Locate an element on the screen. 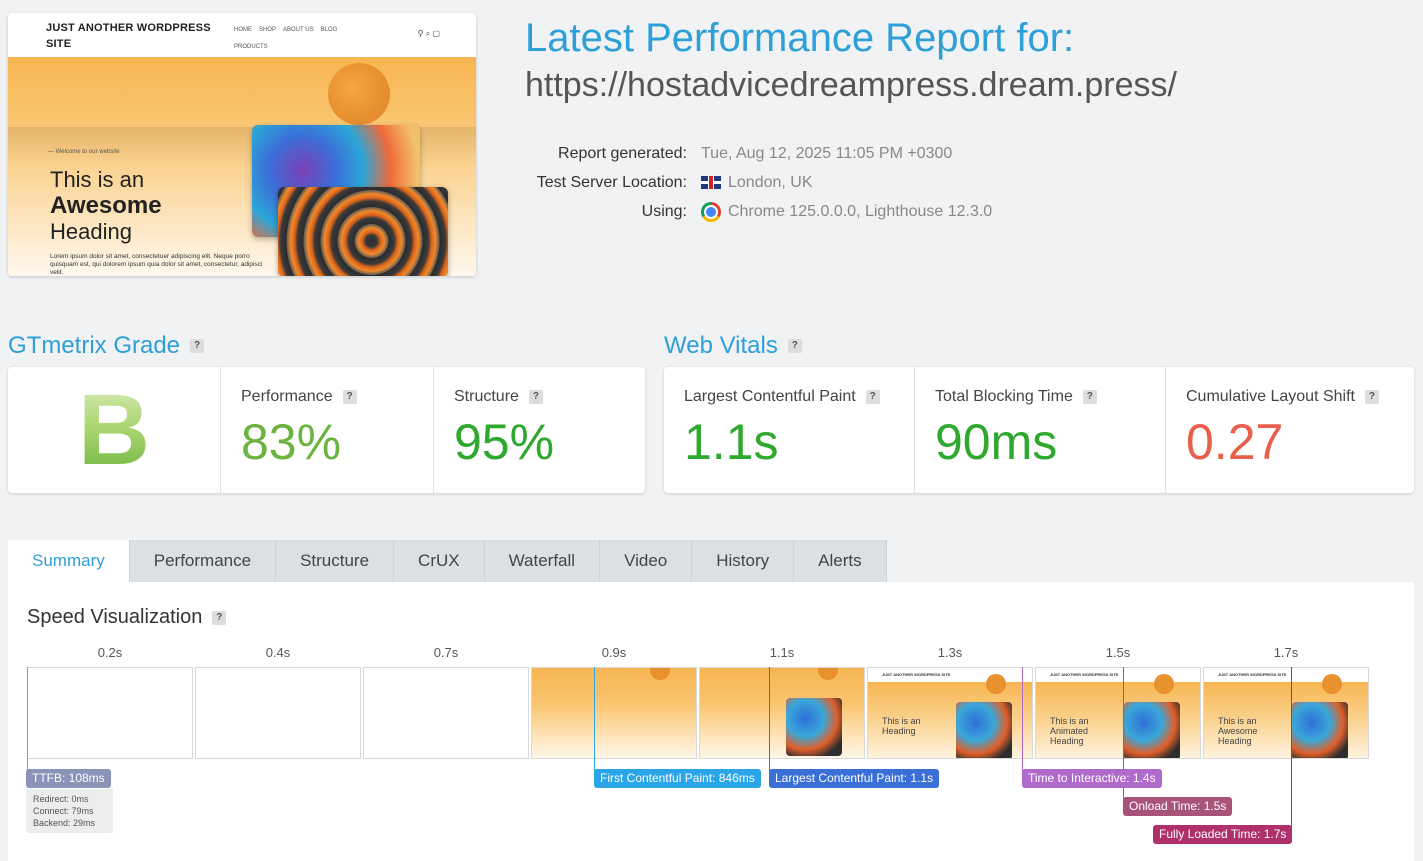  report-generated-label: Report generated: is located at coordinates (622, 153).